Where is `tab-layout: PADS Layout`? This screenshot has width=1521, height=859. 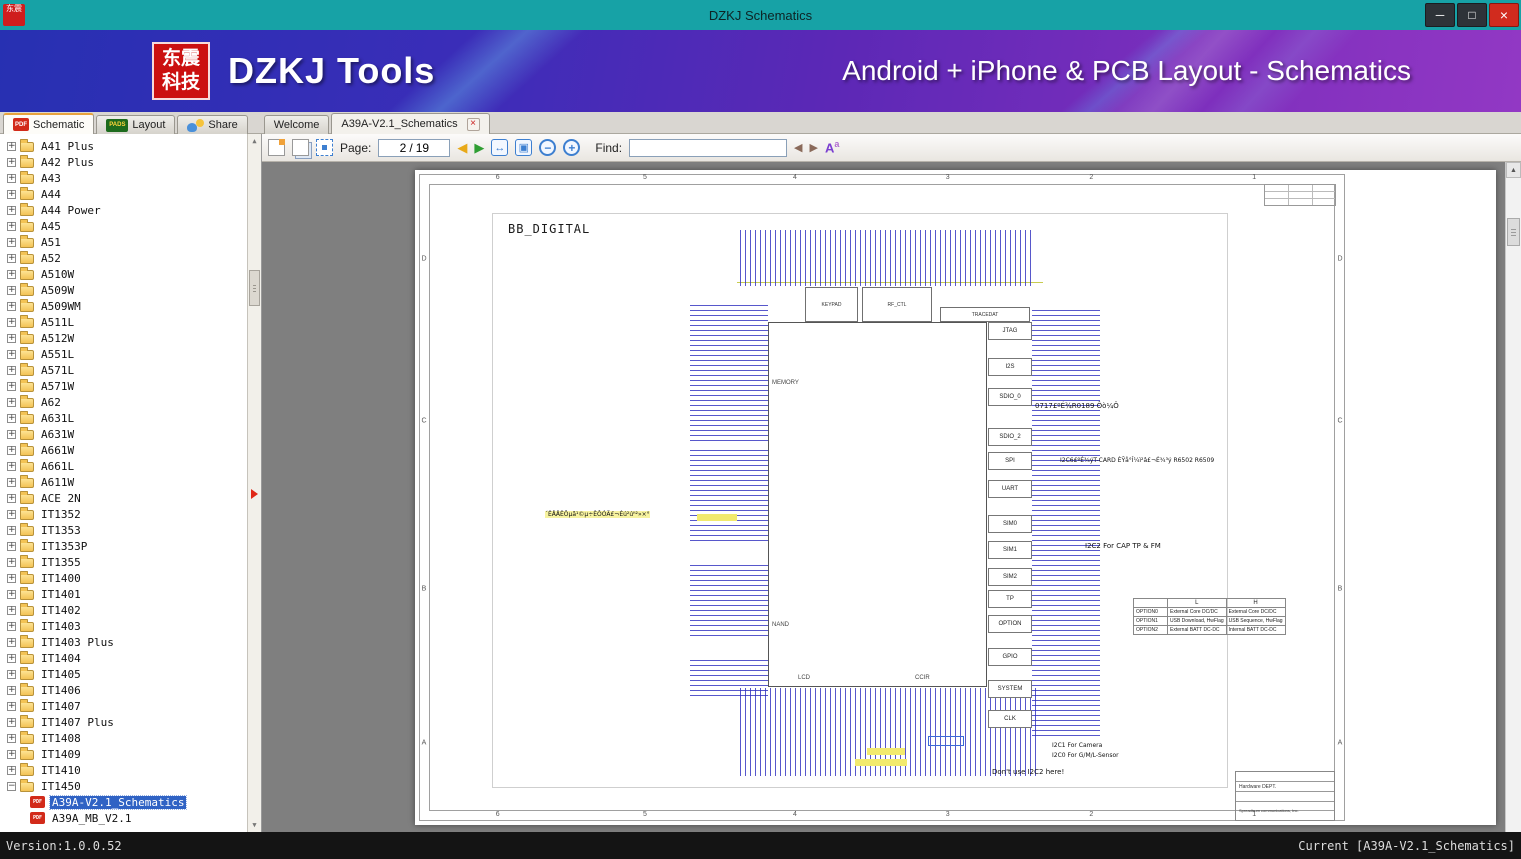
tab-layout: PADS Layout is located at coordinates (136, 124).